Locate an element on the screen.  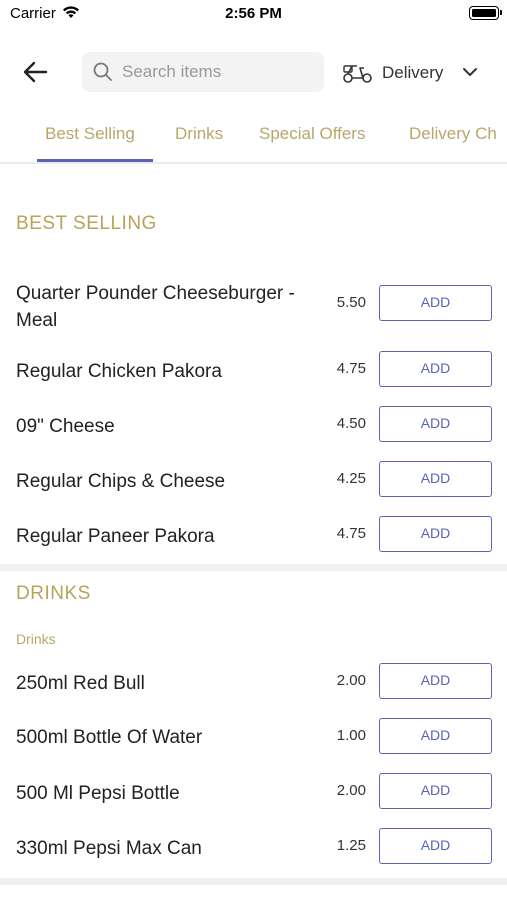
search-icon is located at coordinates (103, 74).